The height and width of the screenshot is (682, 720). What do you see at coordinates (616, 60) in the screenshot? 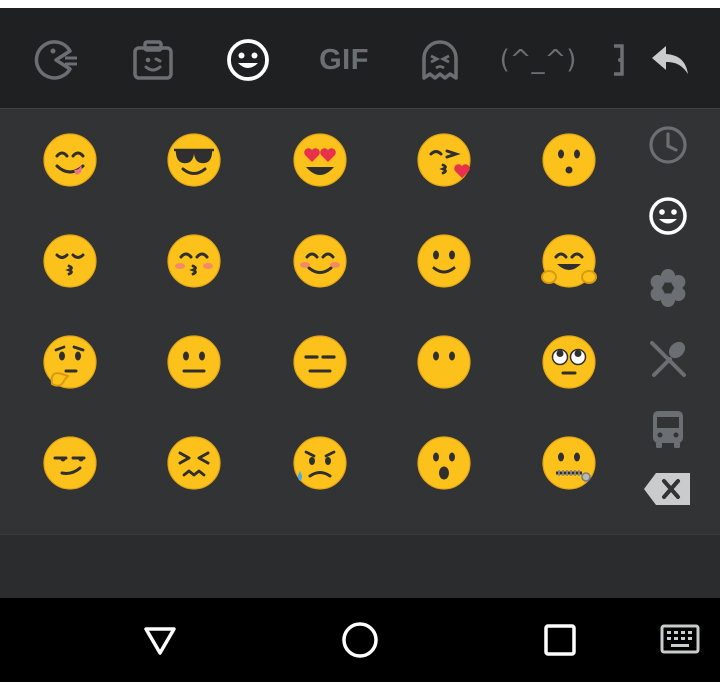
I see `overflow-tab-icon` at bounding box center [616, 60].